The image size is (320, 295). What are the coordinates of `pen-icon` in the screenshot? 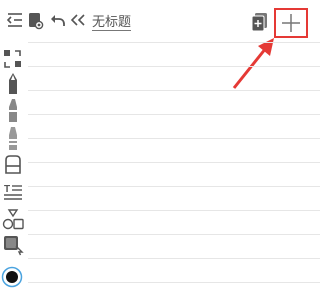 It's located at (13, 83).